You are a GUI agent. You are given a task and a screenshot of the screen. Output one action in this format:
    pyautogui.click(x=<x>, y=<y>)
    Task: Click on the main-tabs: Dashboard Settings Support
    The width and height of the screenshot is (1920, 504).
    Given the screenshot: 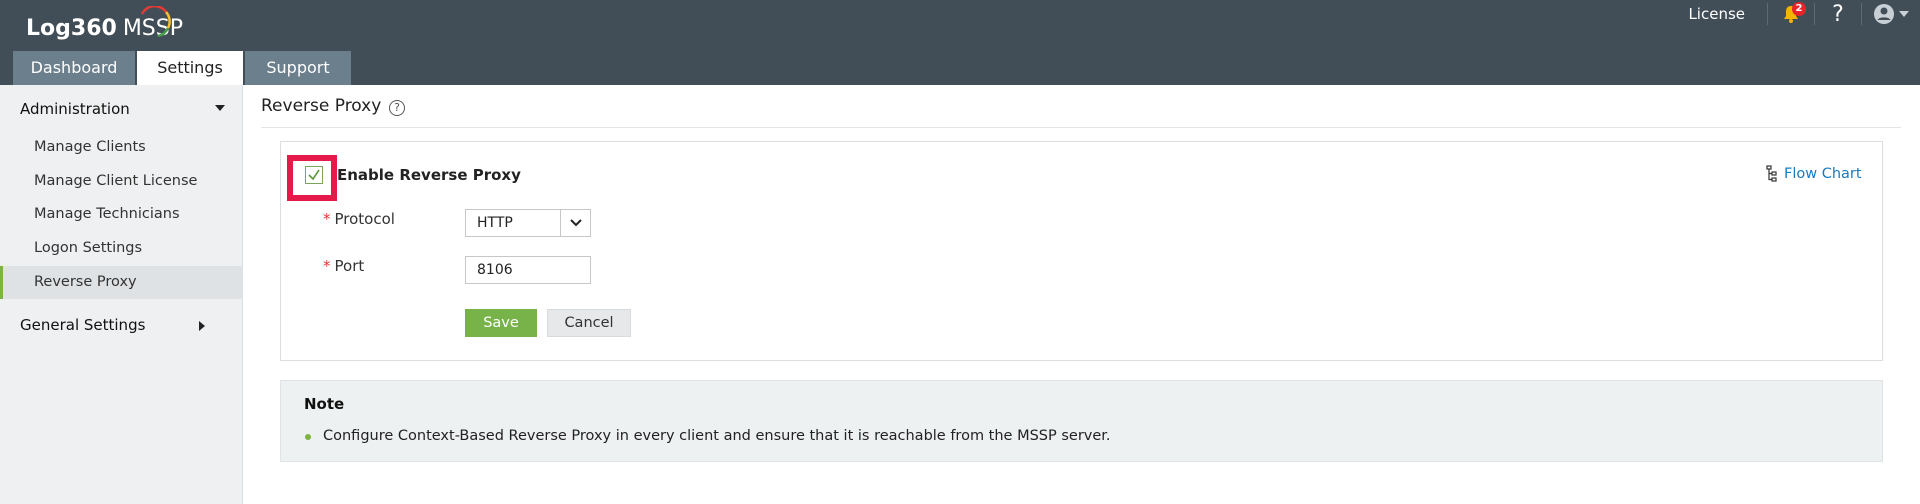 What is the action you would take?
    pyautogui.click(x=183, y=68)
    